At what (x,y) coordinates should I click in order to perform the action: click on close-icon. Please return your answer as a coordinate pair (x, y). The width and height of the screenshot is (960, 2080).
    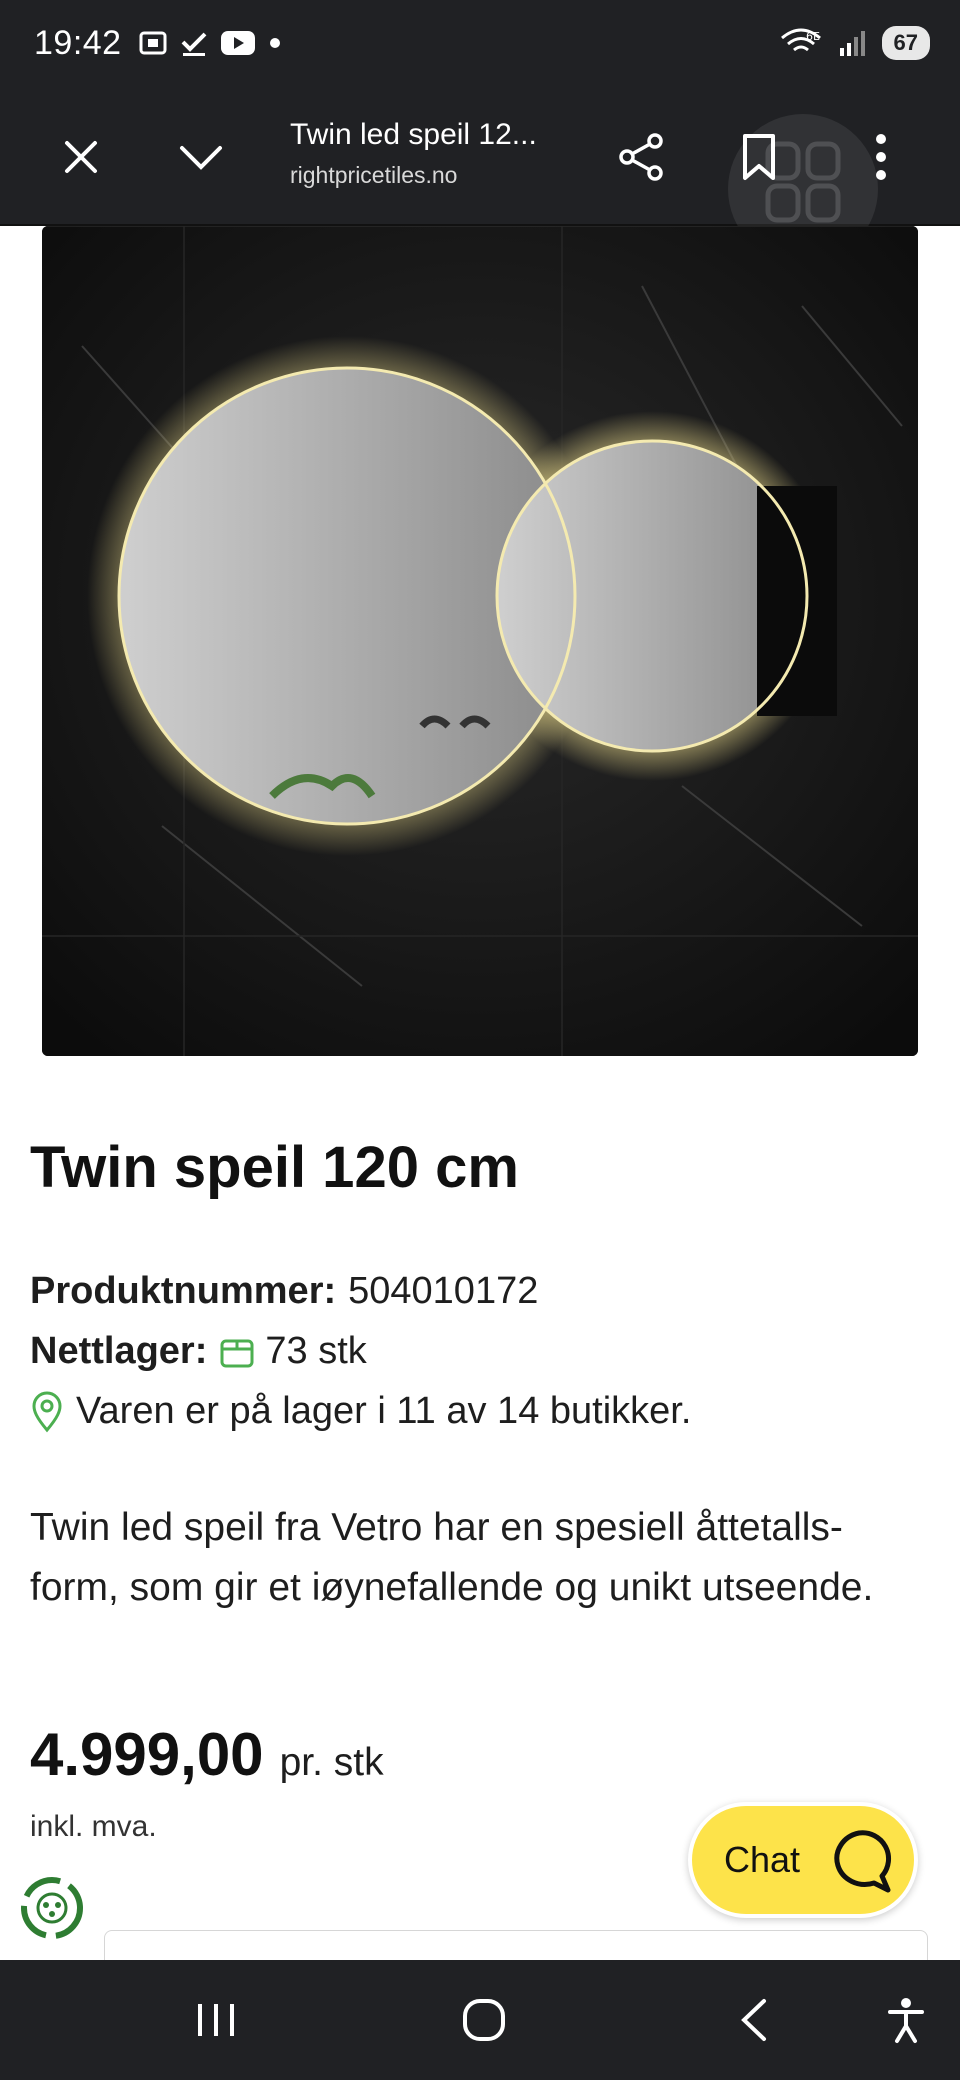
    Looking at the image, I should click on (81, 157).